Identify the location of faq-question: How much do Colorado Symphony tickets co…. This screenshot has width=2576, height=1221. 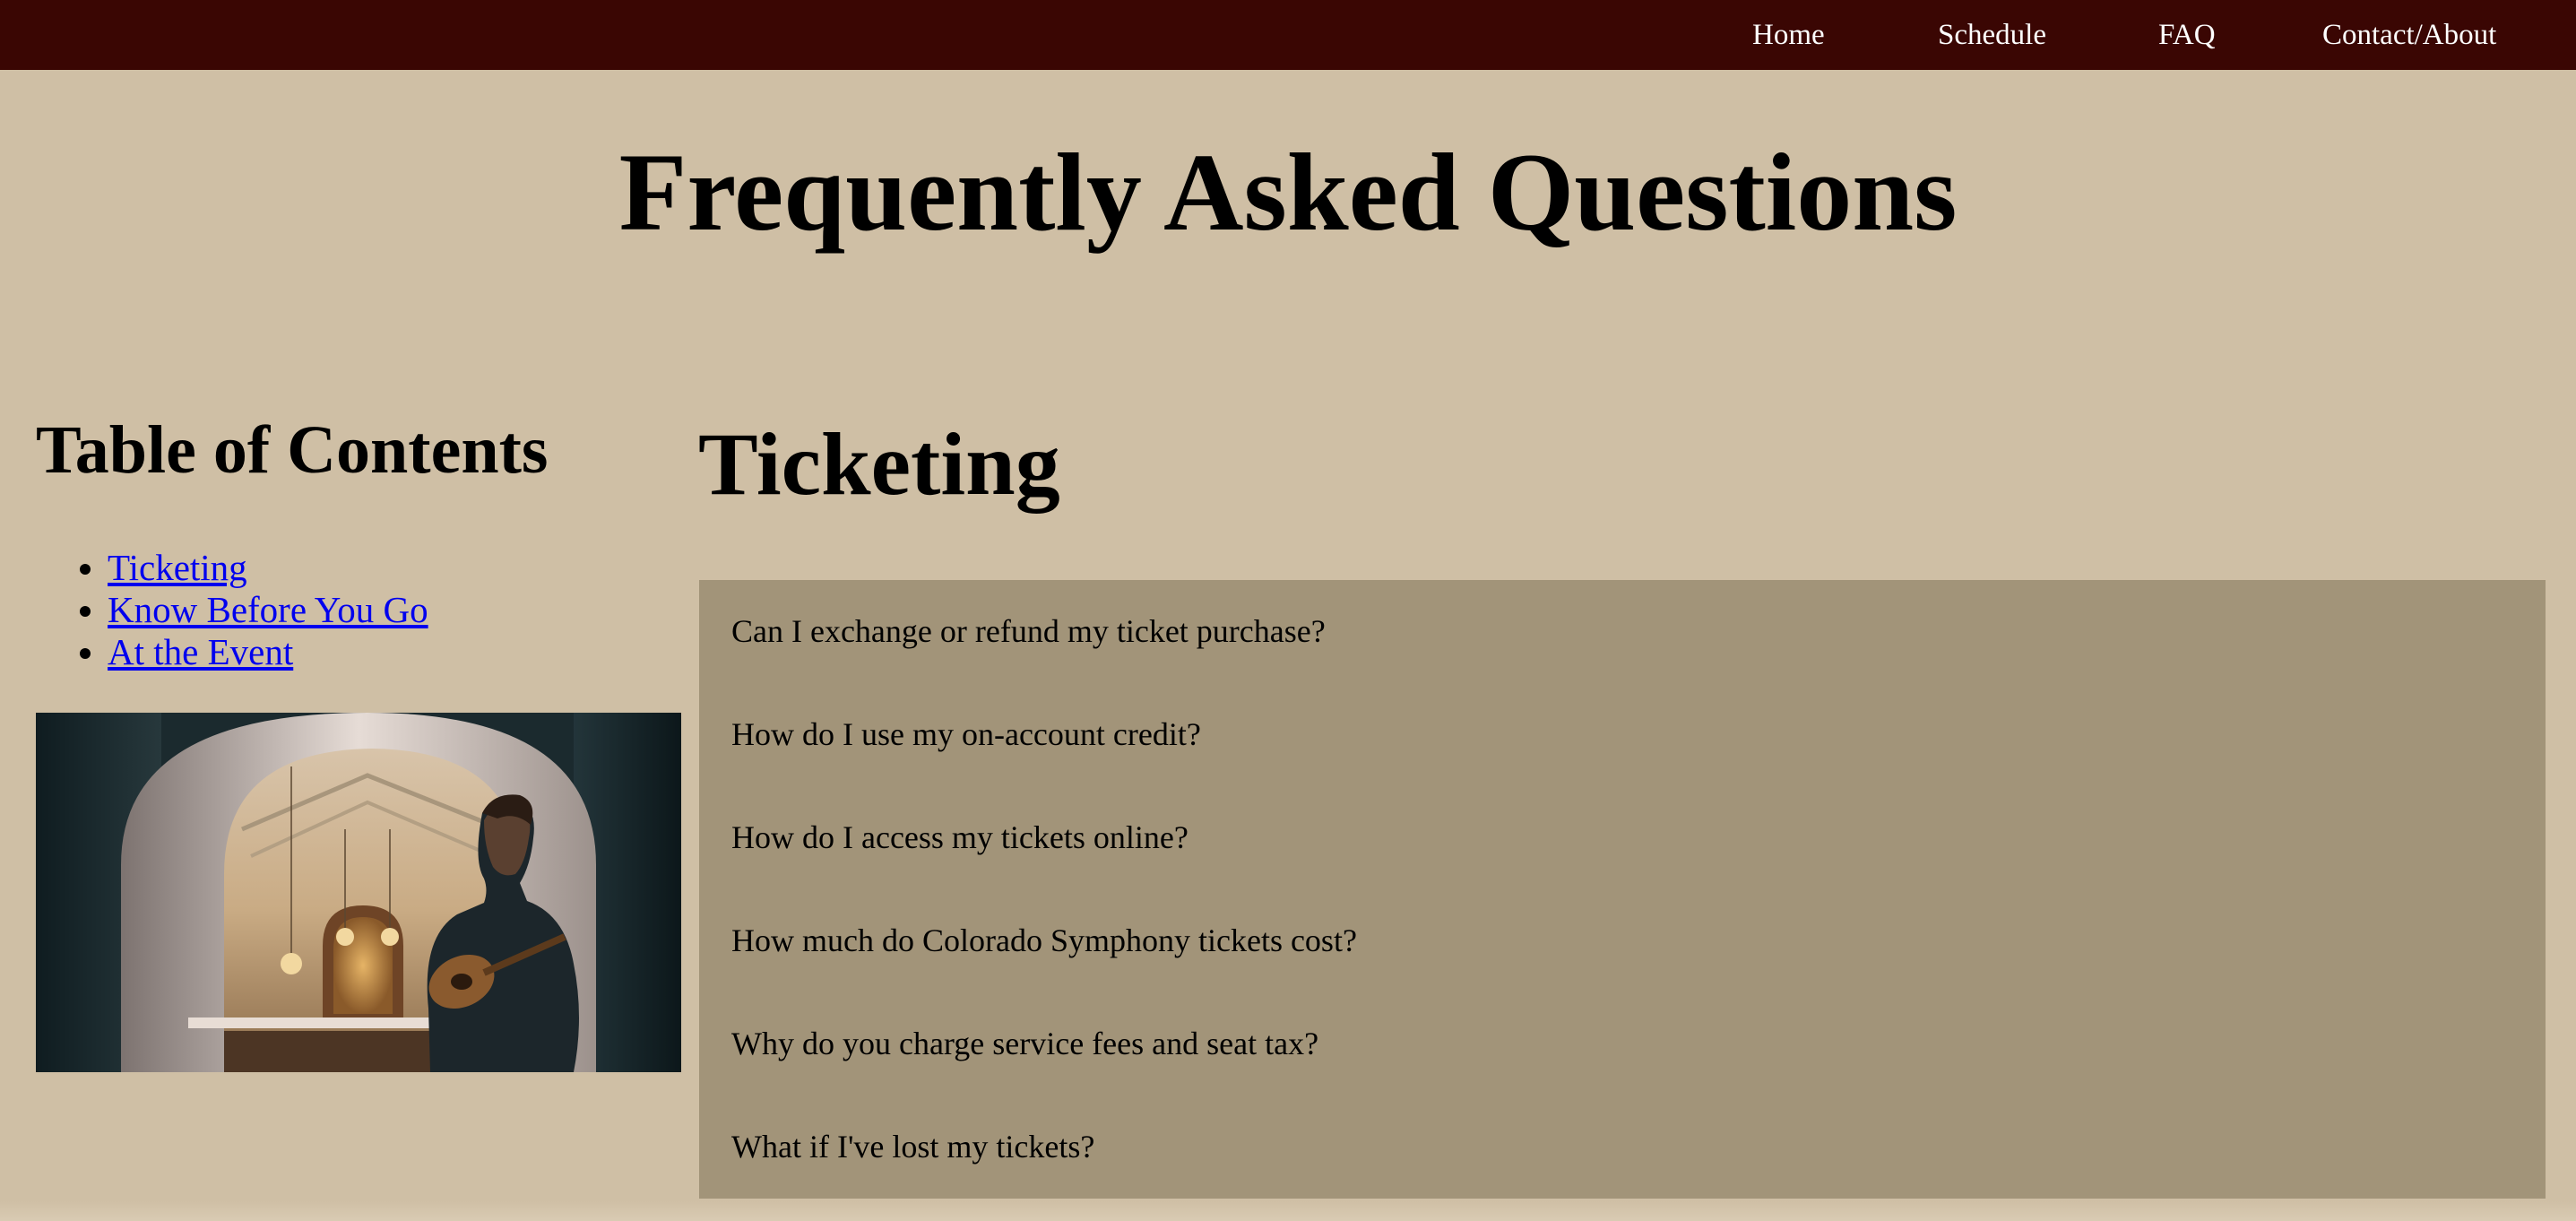
(1044, 940).